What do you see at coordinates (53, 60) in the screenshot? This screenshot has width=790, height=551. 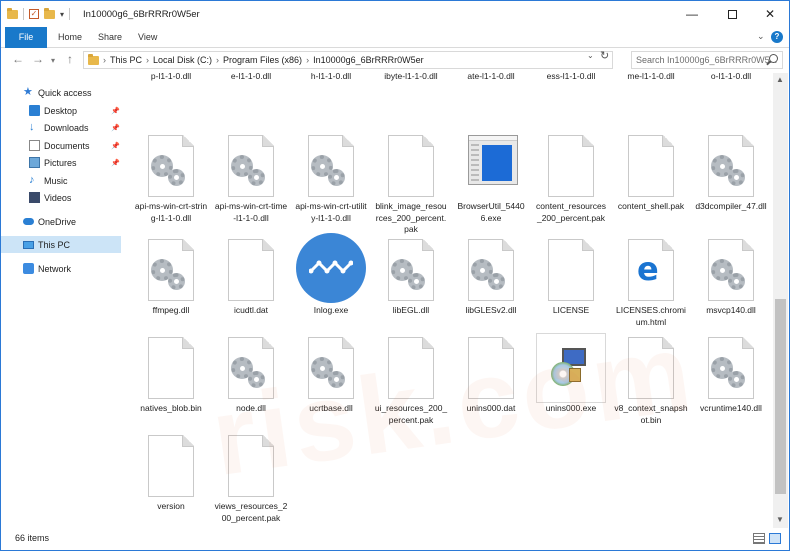 I see `recent-locations-chevron-icon: ▾` at bounding box center [53, 60].